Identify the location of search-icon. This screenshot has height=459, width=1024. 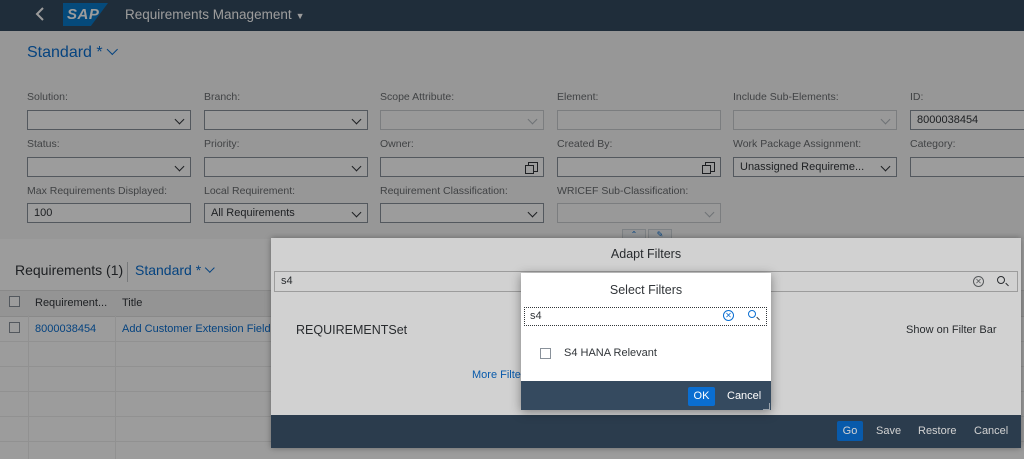
(752, 314).